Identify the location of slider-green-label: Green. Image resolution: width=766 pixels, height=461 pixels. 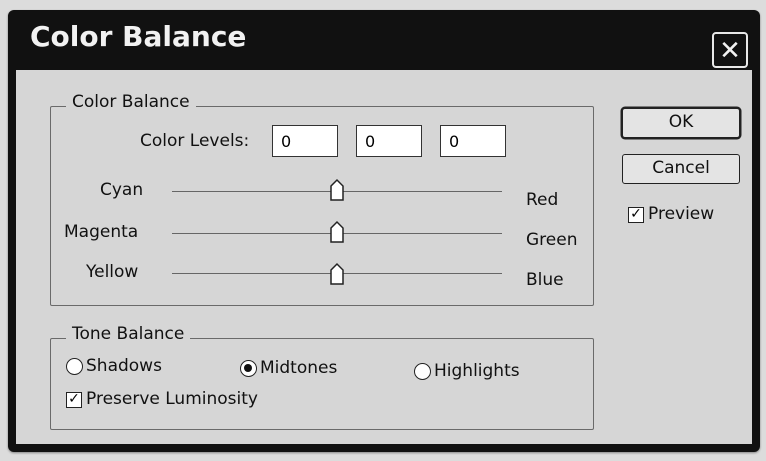
(552, 240).